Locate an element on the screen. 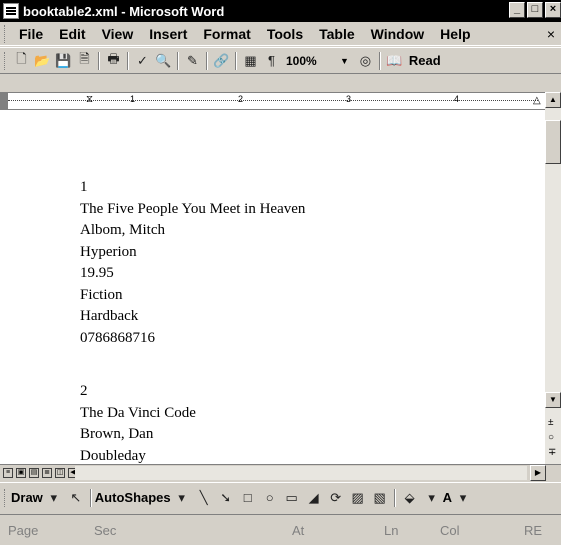 This screenshot has width=561, height=545. record-format: Hardback is located at coordinates (109, 316).